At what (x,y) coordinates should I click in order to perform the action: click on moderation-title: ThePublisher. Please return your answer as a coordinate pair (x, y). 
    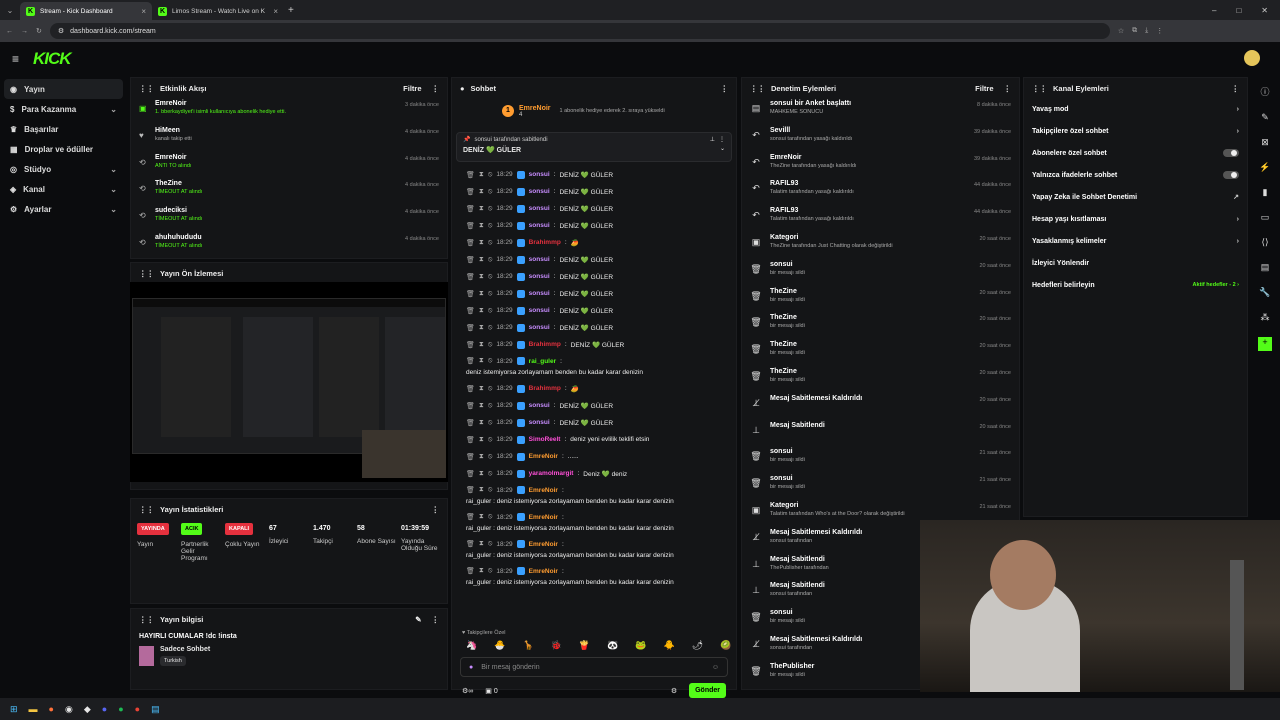
    Looking at the image, I should click on (792, 666).